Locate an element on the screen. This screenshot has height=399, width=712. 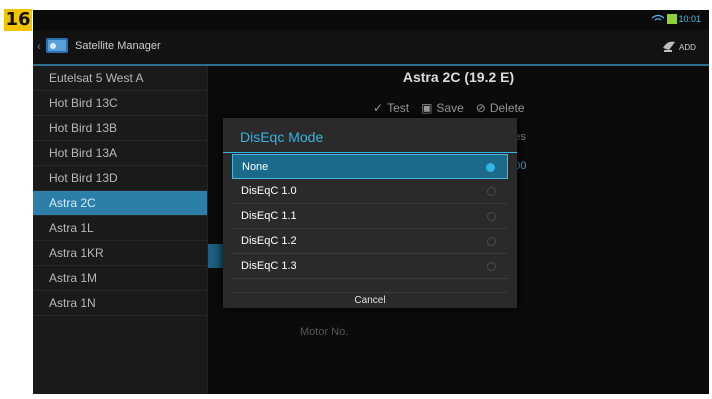
satellite-item: Hot Bird 13B is located at coordinates (120, 128).